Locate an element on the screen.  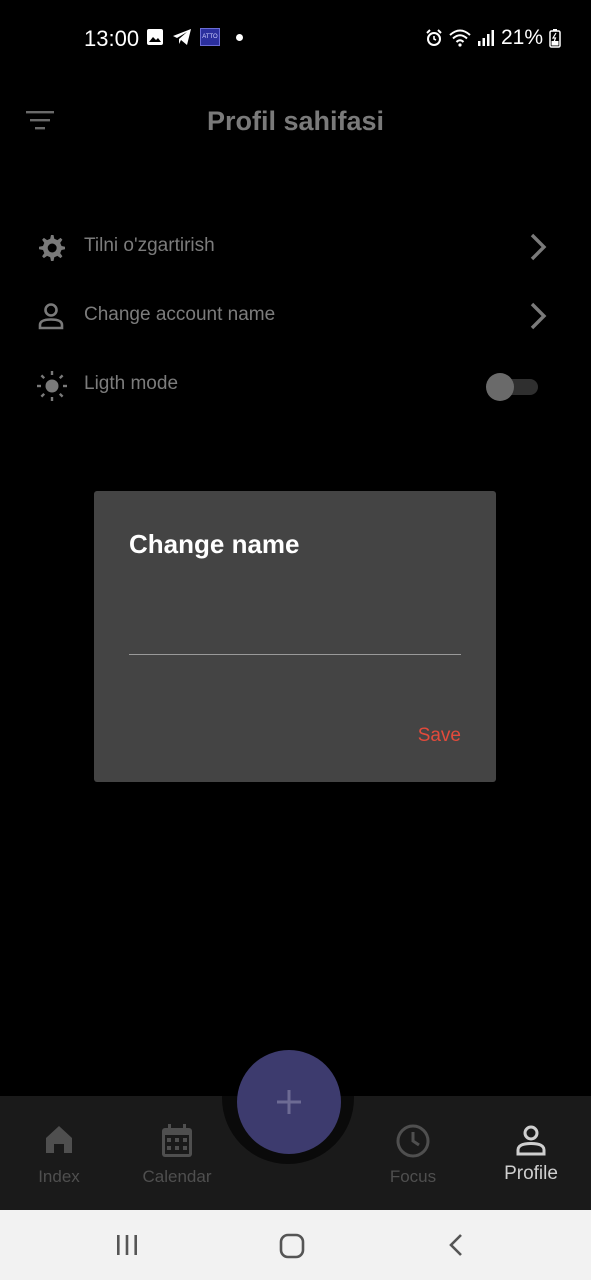
nav-item-profile: Profile is located at coordinates (531, 1153).